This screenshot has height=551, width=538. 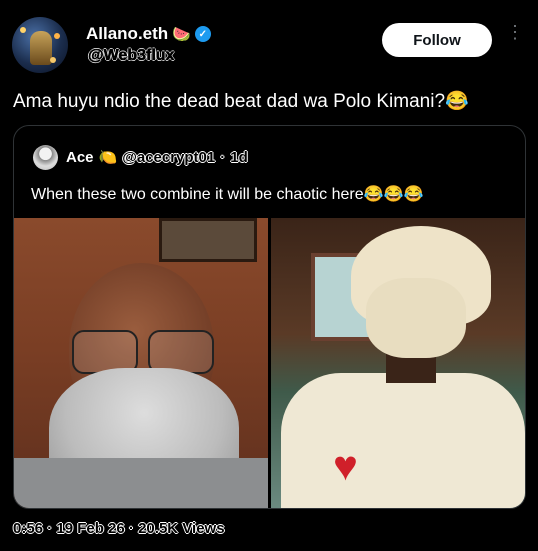 I want to click on tweet-meta-footer: 0:56 · 19 Feb 26 · 20.5K Views, so click(x=119, y=528).